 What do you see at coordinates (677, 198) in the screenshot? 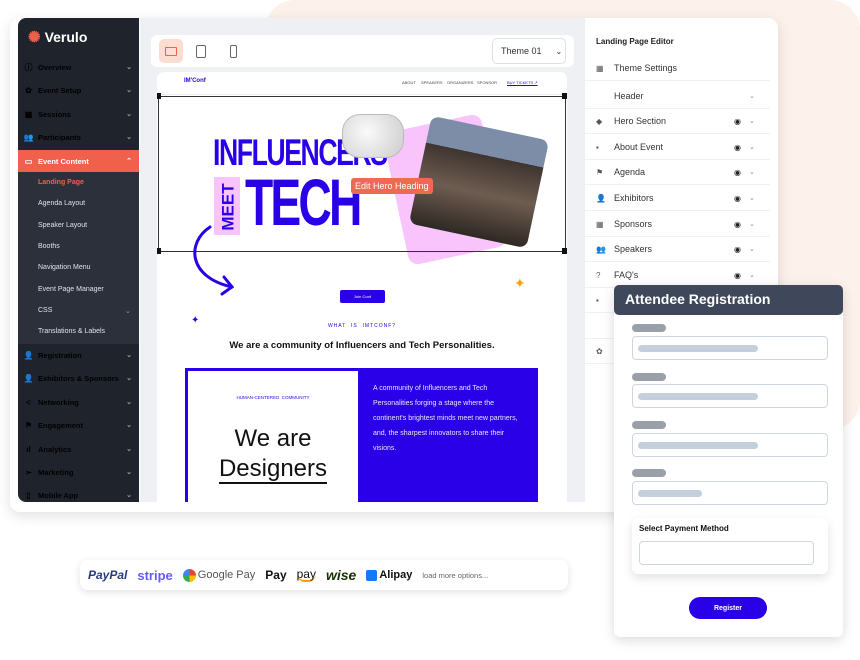
I see `editor-row-exhibitors: 👤 Exhibitors ◉ ⌄` at bounding box center [677, 198].